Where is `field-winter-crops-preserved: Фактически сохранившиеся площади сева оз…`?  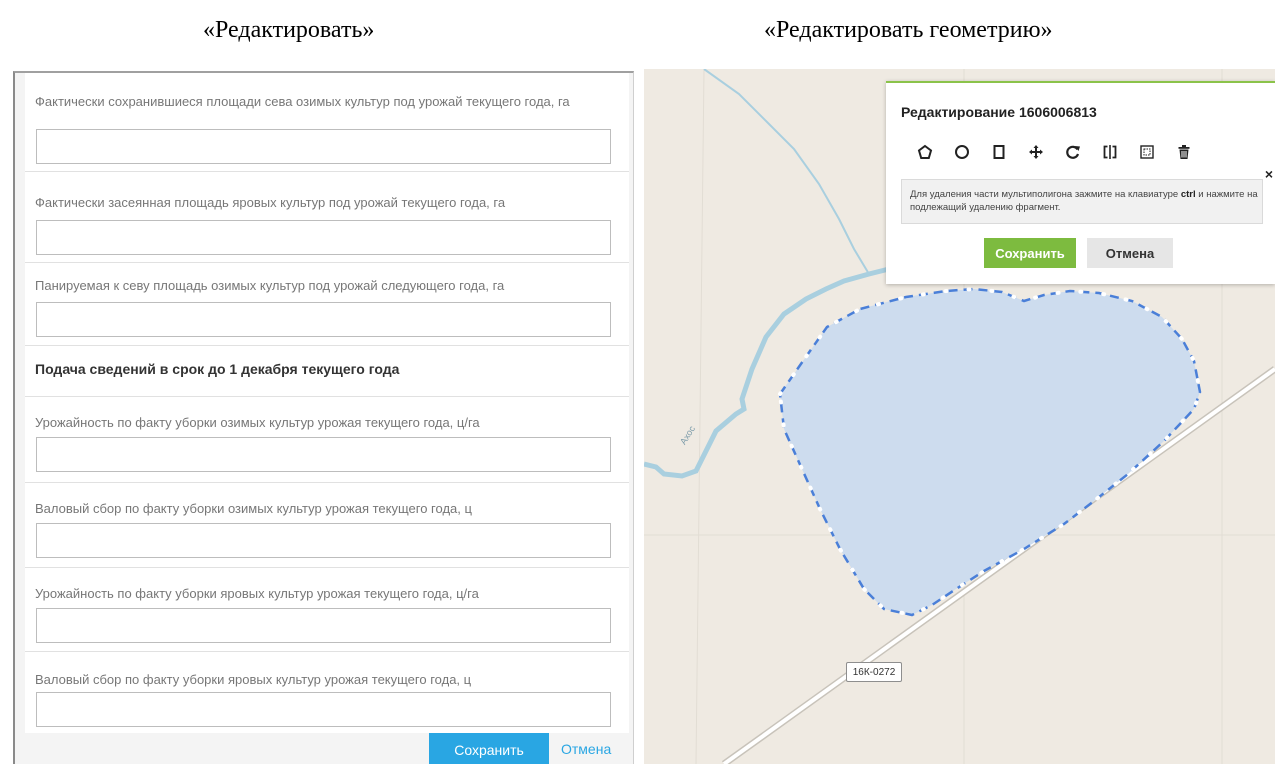
field-winter-crops-preserved: Фактически сохранившиеся площади сева оз… is located at coordinates (327, 122).